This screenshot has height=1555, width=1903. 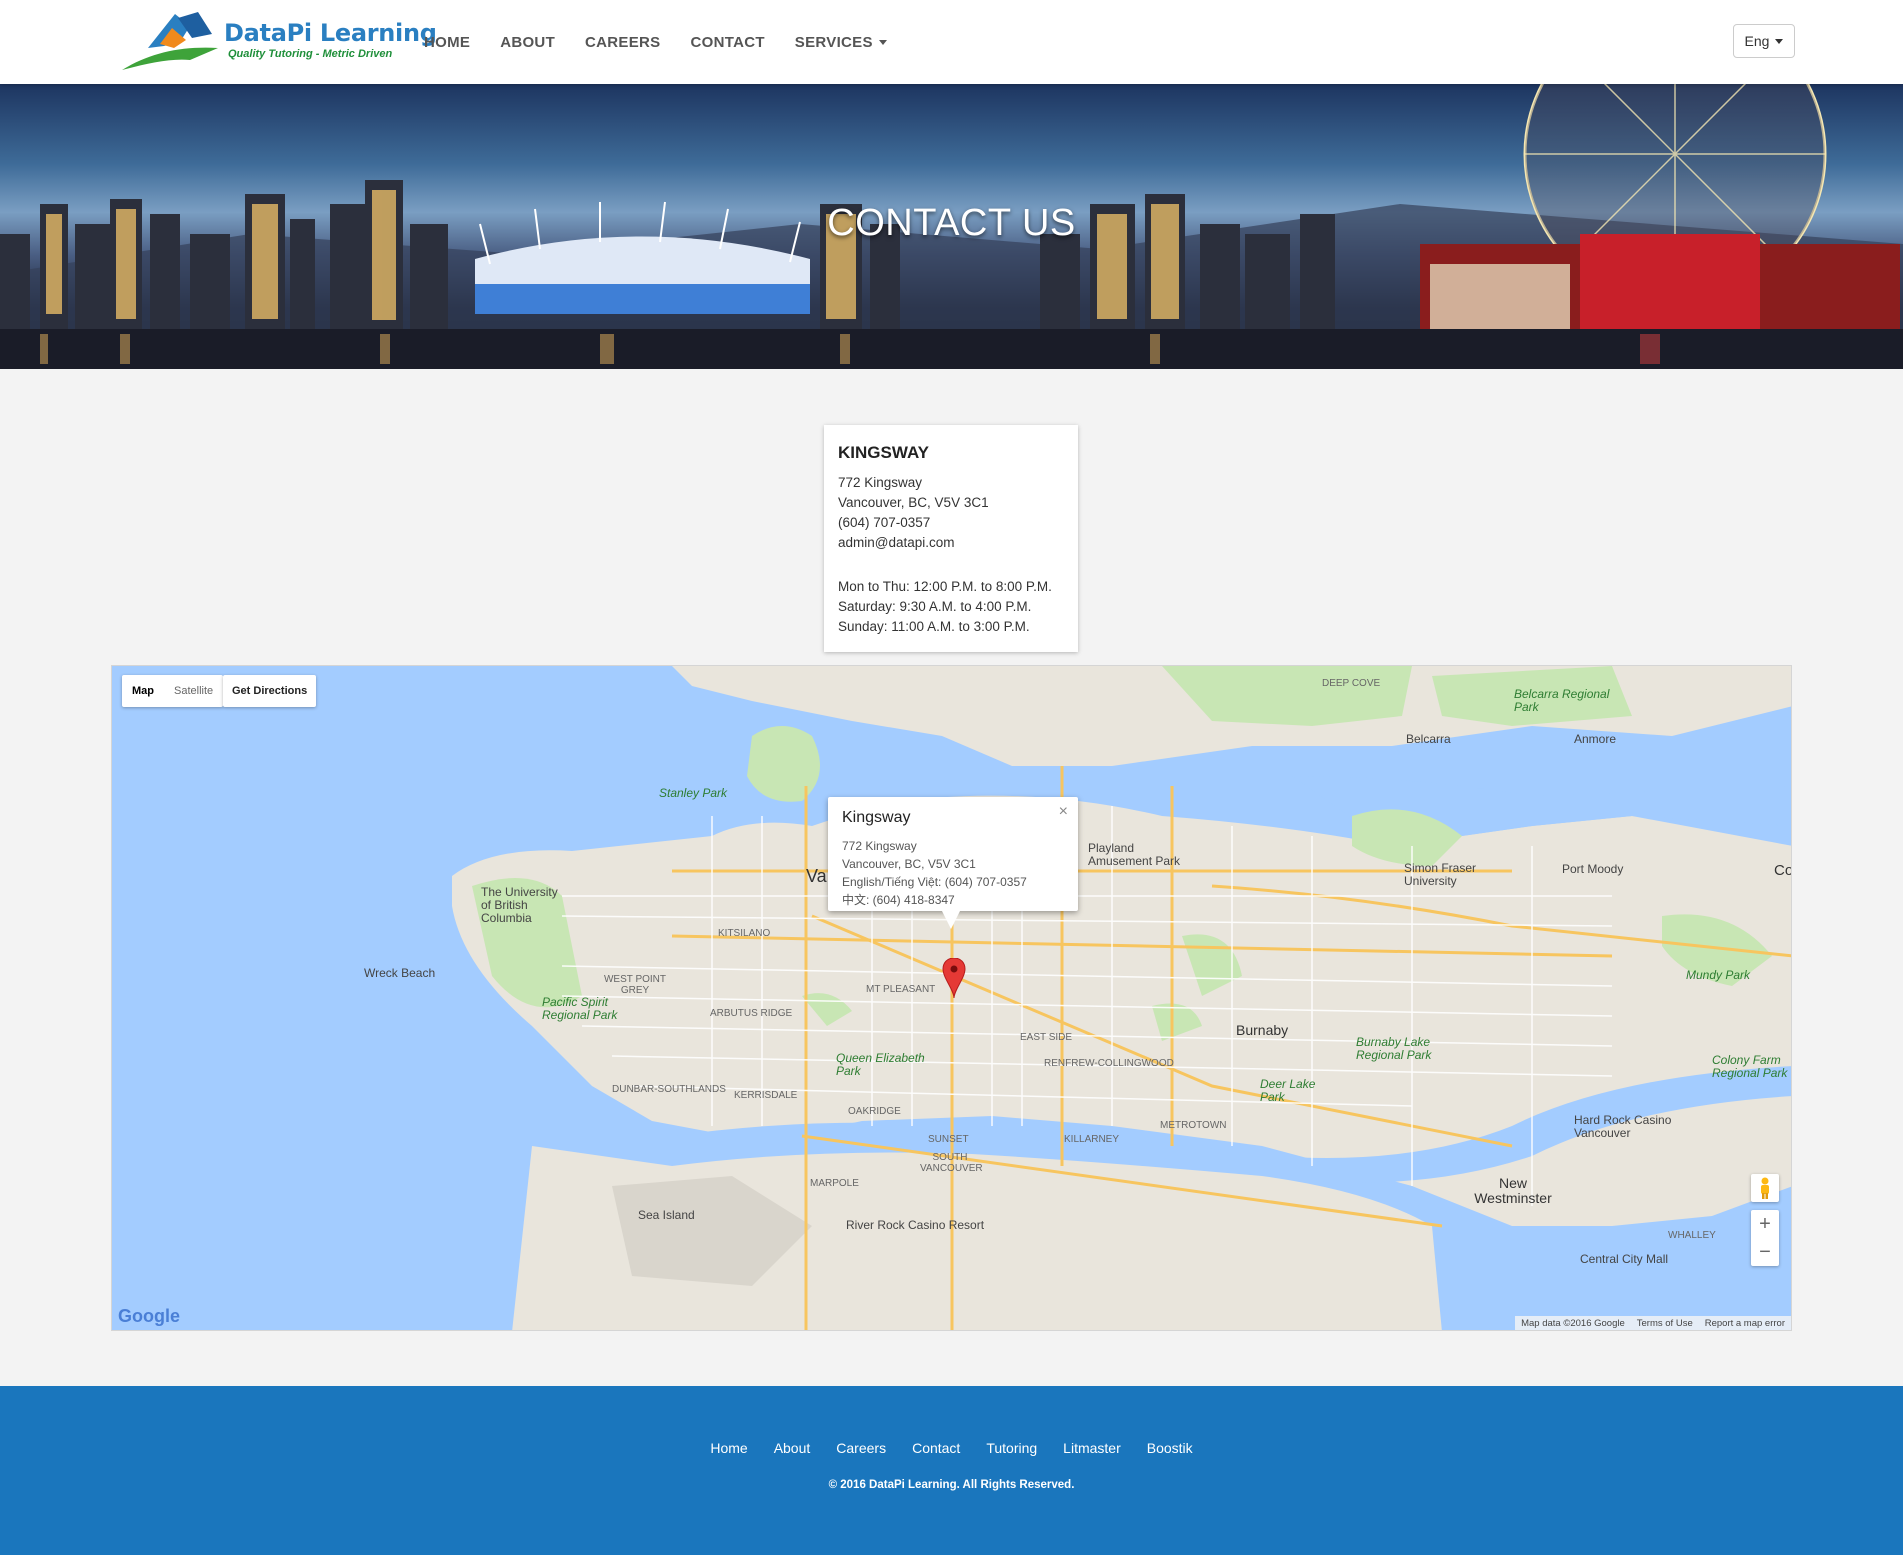 What do you see at coordinates (1109, 1063) in the screenshot?
I see `map-label-renfrew: RENFREW-COLLINGWOOD` at bounding box center [1109, 1063].